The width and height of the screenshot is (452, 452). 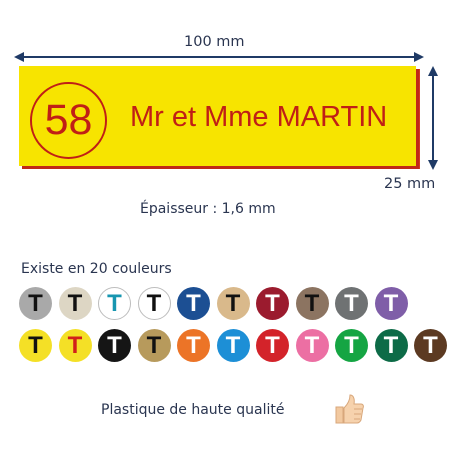 I want to click on quality-label: Plastique de haute qualité, so click(x=193, y=410).